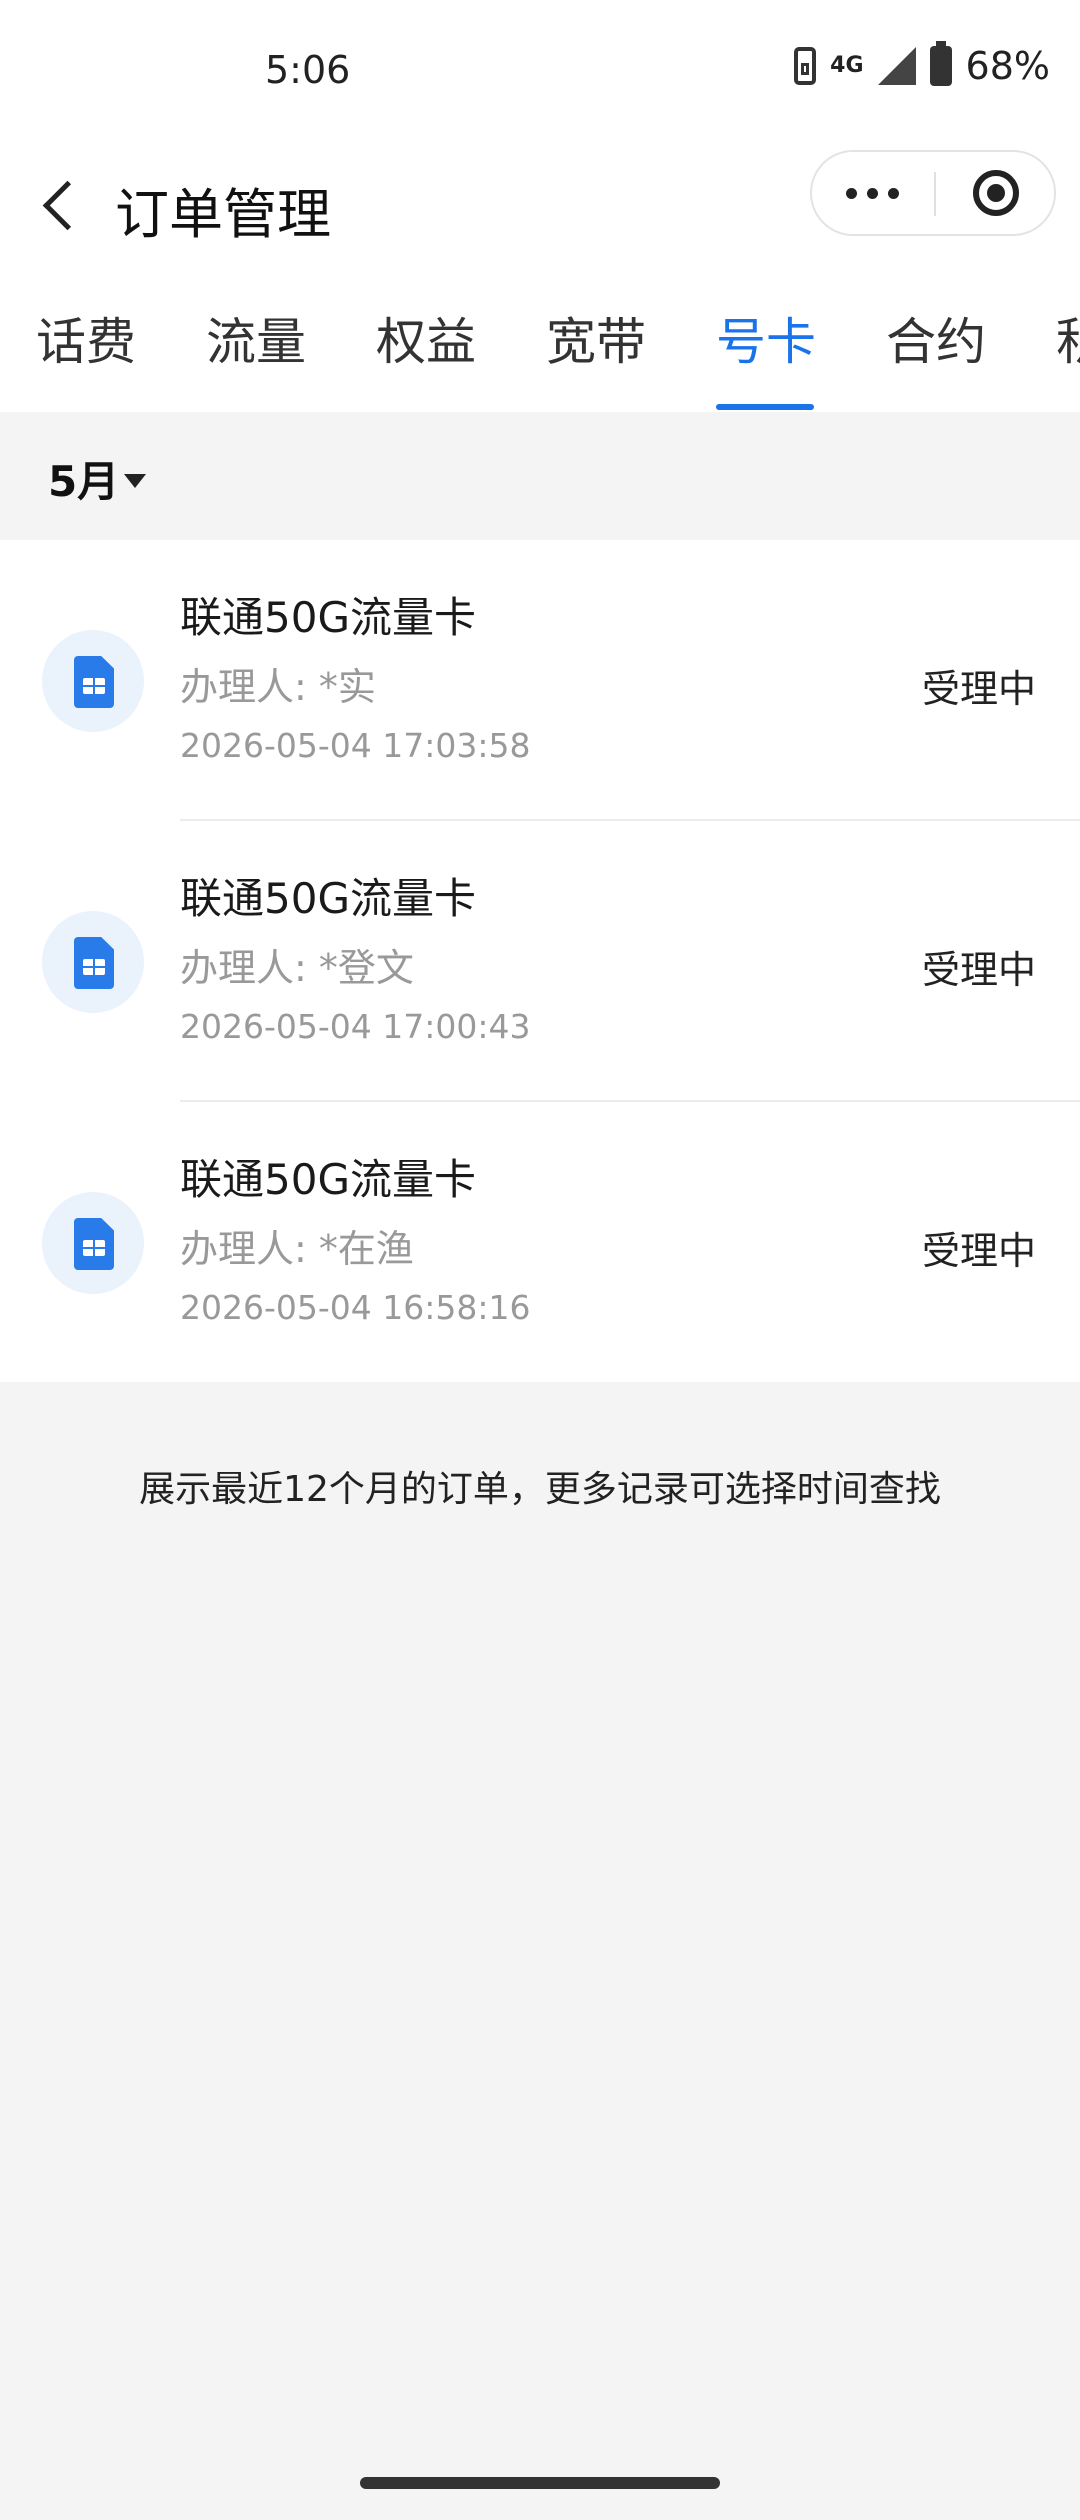 This screenshot has height=2520, width=1080. I want to click on mini-program-capsule, so click(933, 193).